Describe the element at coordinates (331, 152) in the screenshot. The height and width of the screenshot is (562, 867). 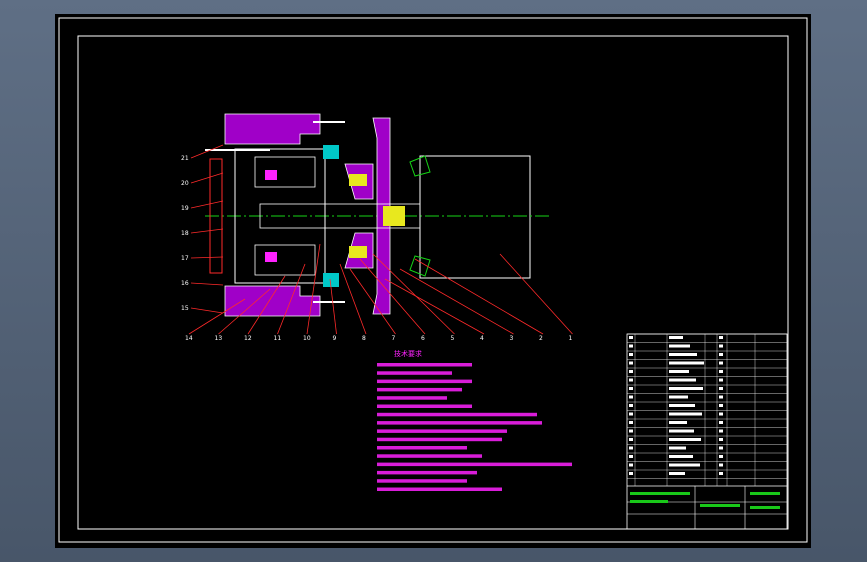
I see `seal-upper` at that location.